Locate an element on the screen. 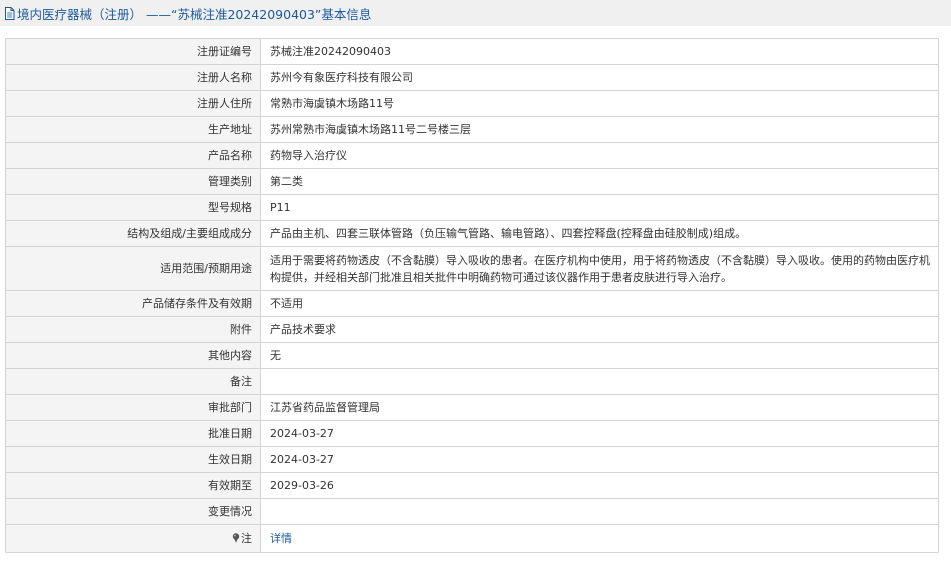 Image resolution: width=951 pixels, height=579 pixels. table-row: 注册证编号 苏械注准20242090403 is located at coordinates (472, 51).